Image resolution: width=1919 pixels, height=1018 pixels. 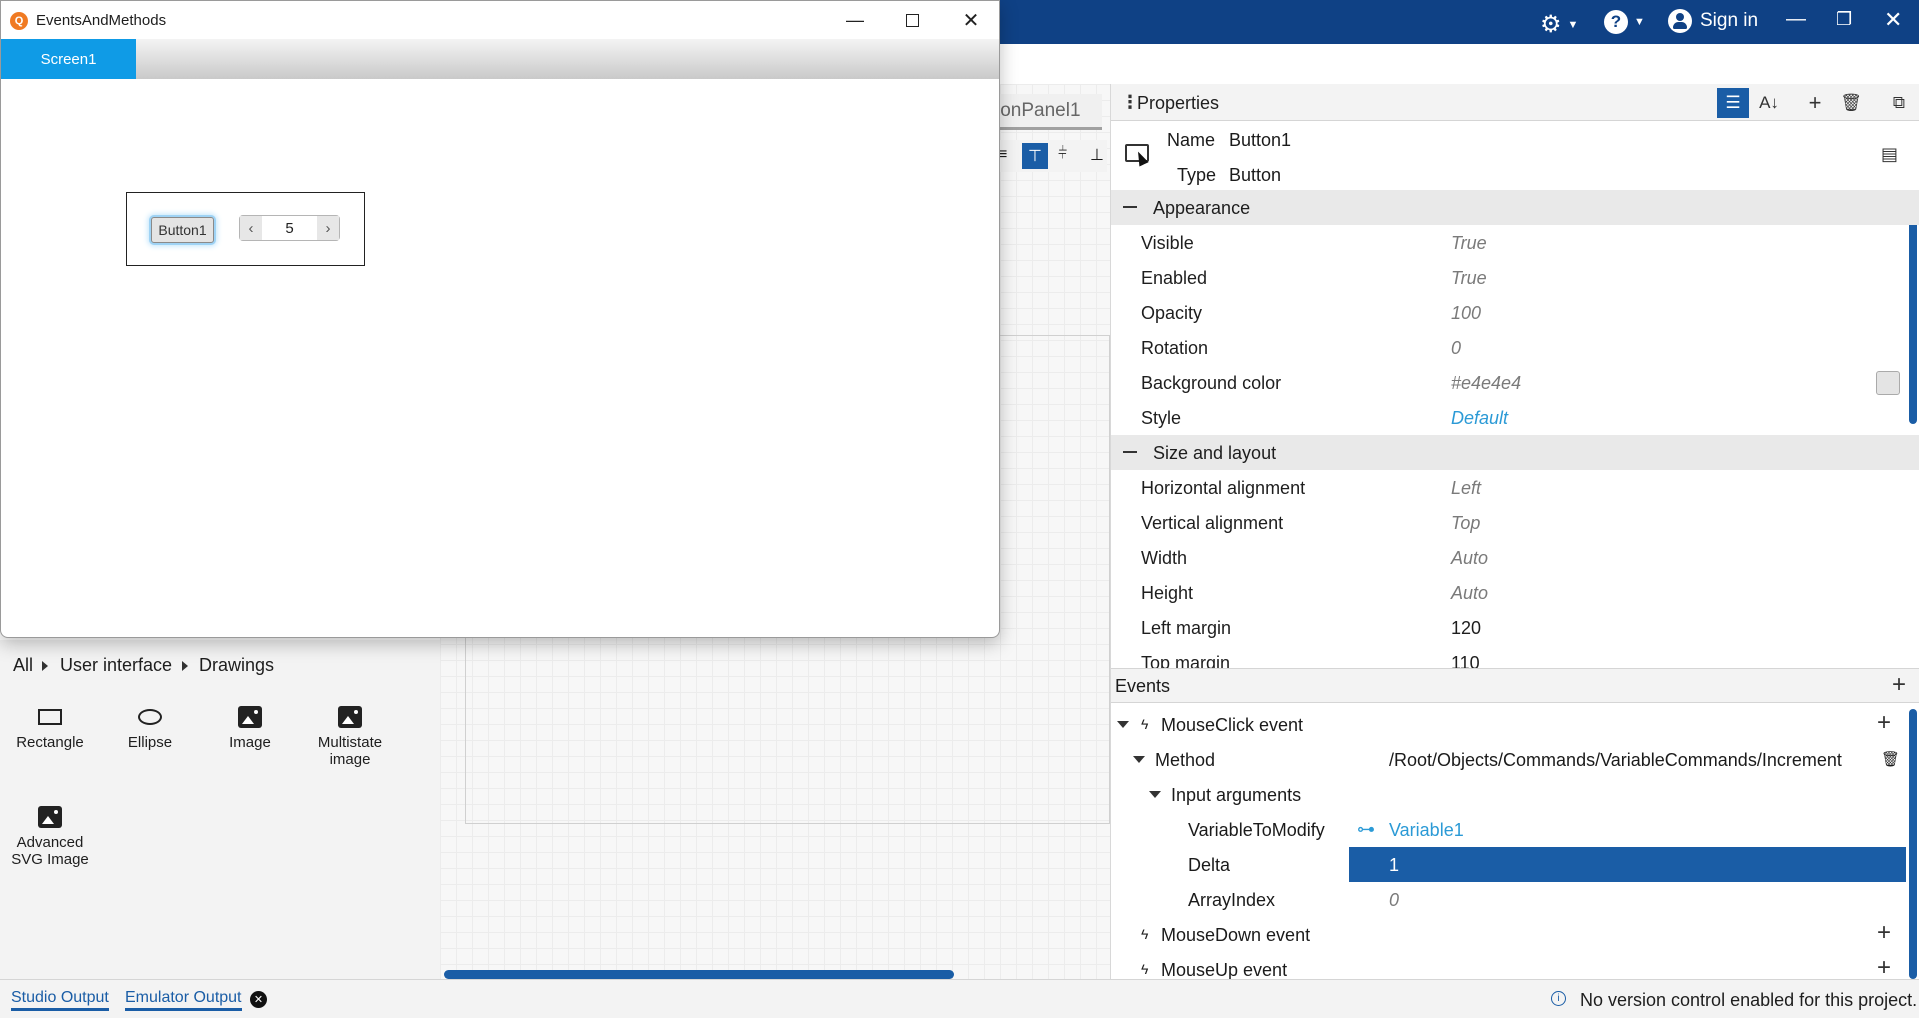 I want to click on prop-value: 120, so click(x=1466, y=628).